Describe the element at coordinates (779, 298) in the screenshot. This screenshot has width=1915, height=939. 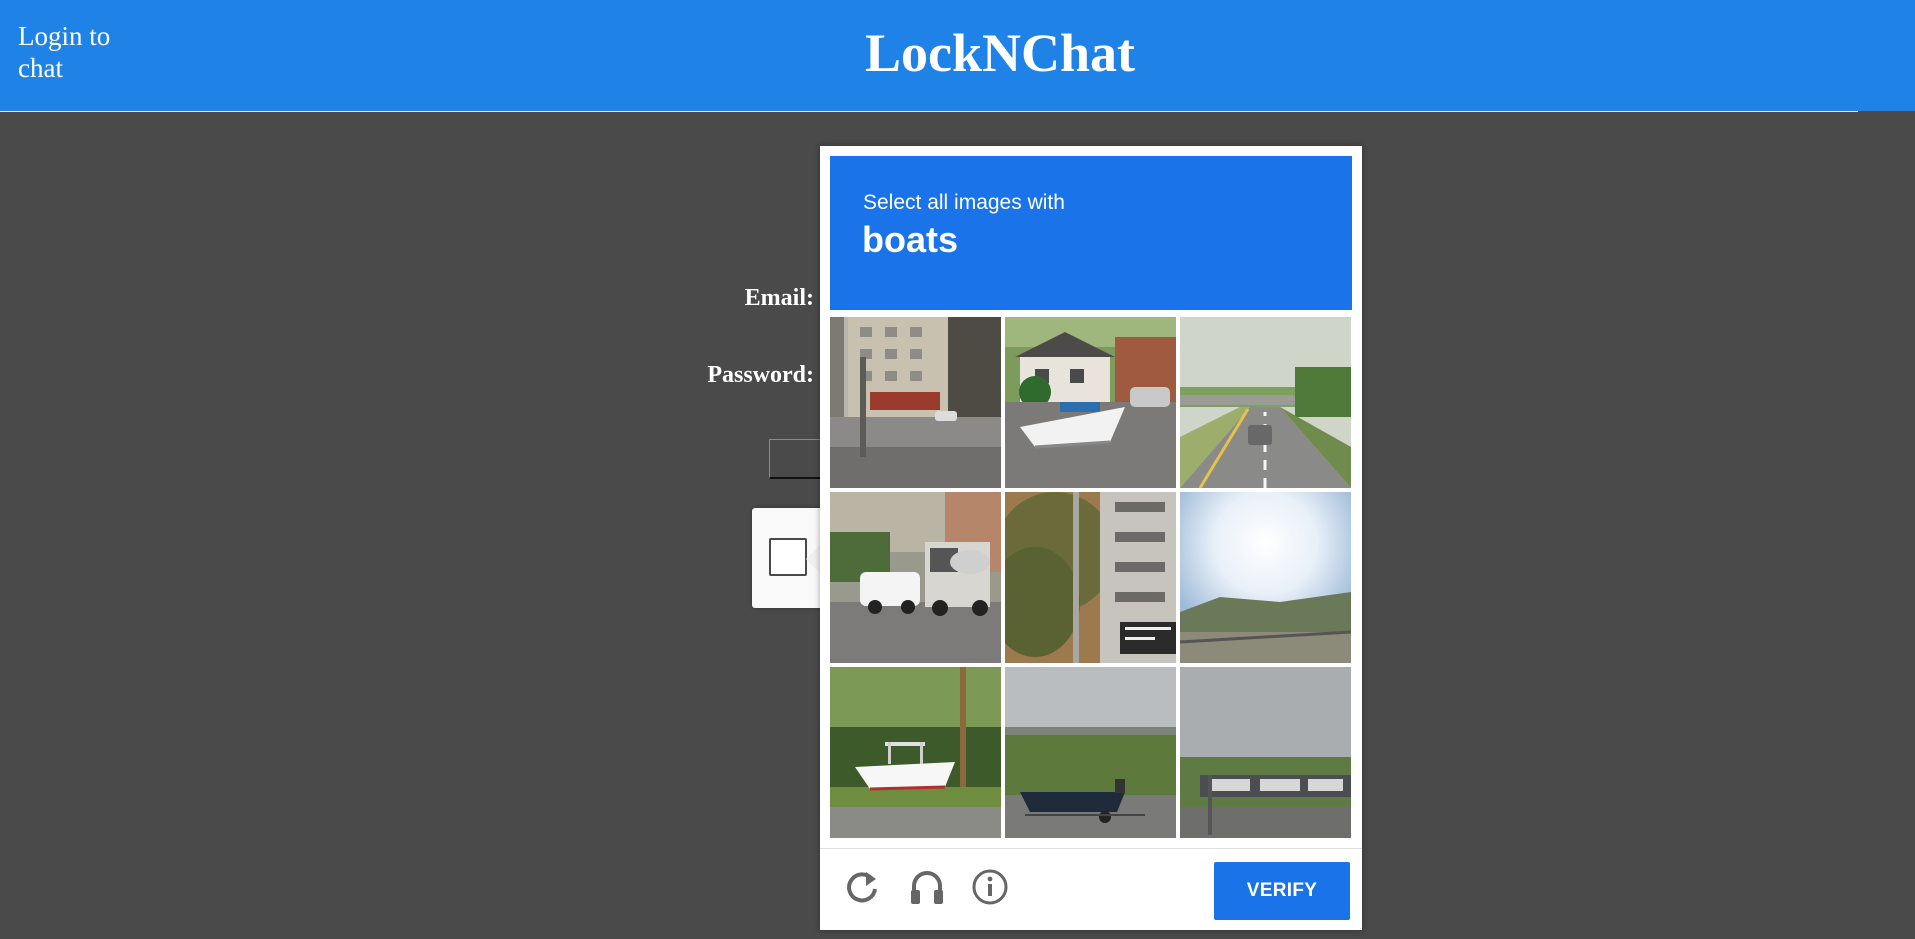
I see `email-label: Email:` at that location.